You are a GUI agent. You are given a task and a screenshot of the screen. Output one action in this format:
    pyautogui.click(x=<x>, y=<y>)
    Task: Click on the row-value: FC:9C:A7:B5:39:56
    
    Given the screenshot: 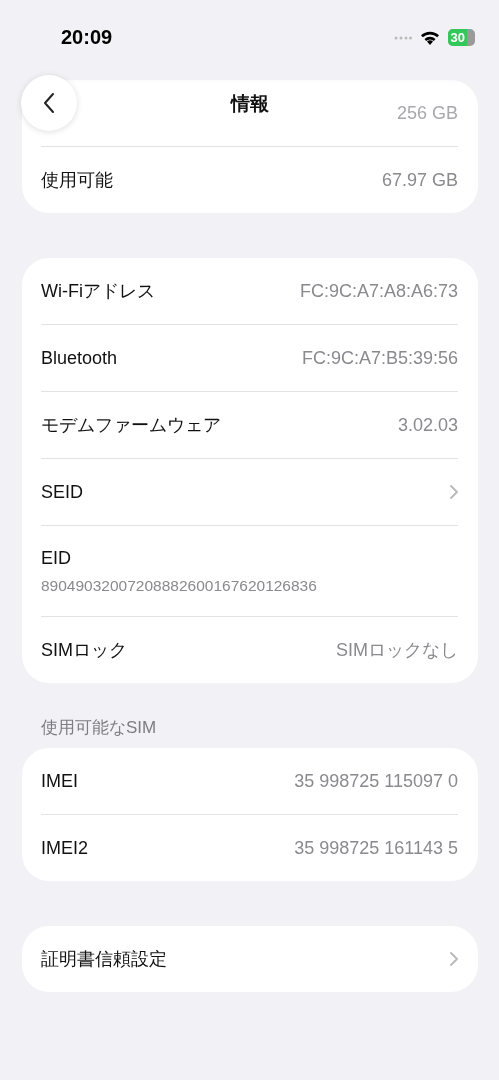 What is the action you would take?
    pyautogui.click(x=379, y=358)
    